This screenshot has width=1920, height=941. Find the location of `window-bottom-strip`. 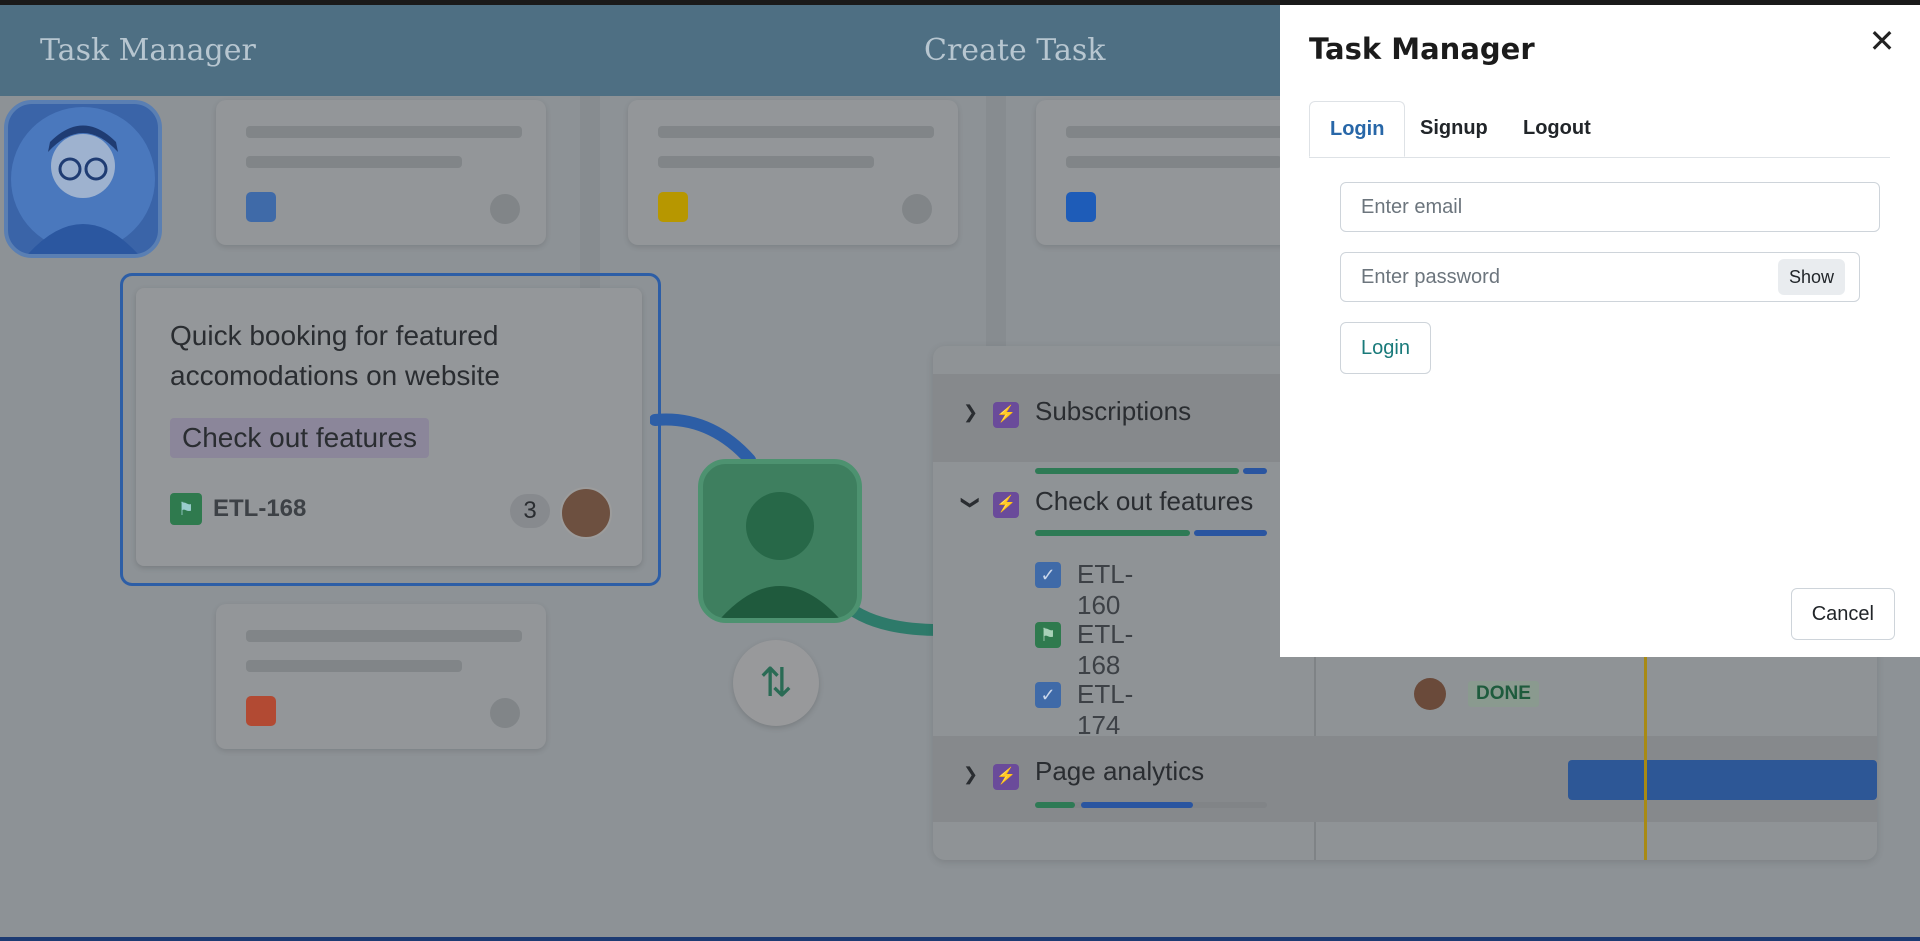

window-bottom-strip is located at coordinates (960, 939).